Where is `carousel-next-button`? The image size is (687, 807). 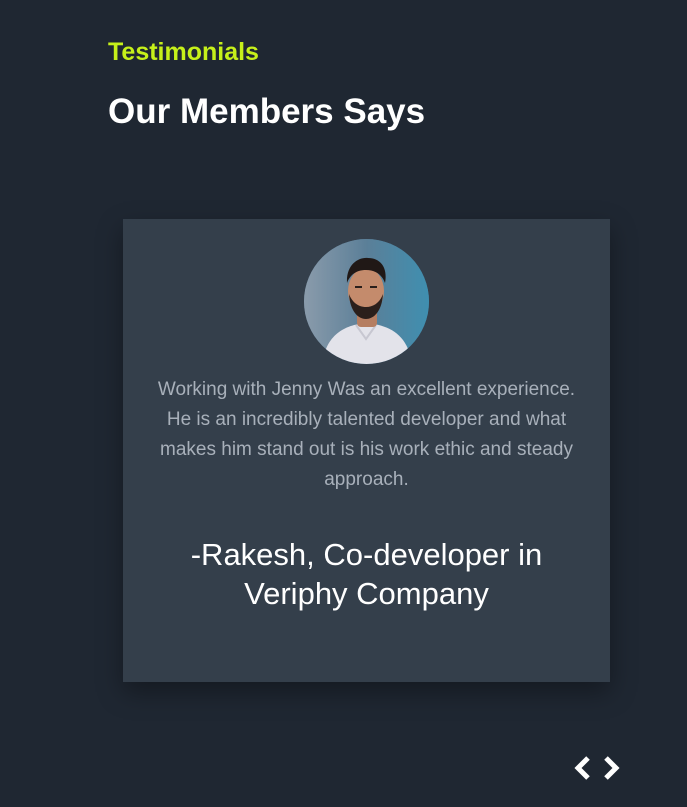 carousel-next-button is located at coordinates (611, 768).